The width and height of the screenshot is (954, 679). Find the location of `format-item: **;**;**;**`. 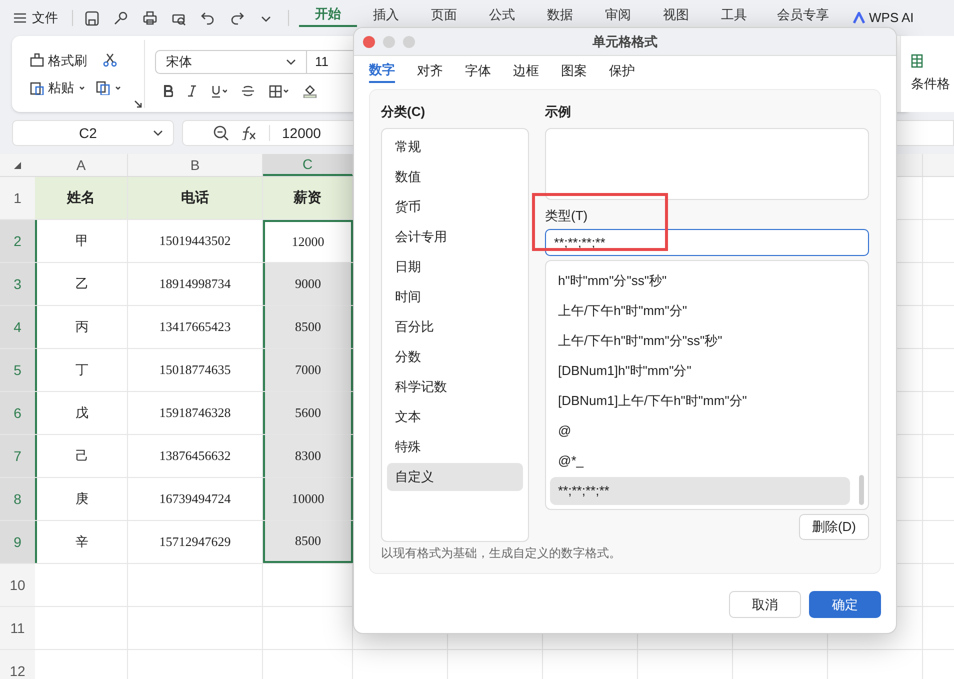

format-item: **;**;**;** is located at coordinates (700, 491).